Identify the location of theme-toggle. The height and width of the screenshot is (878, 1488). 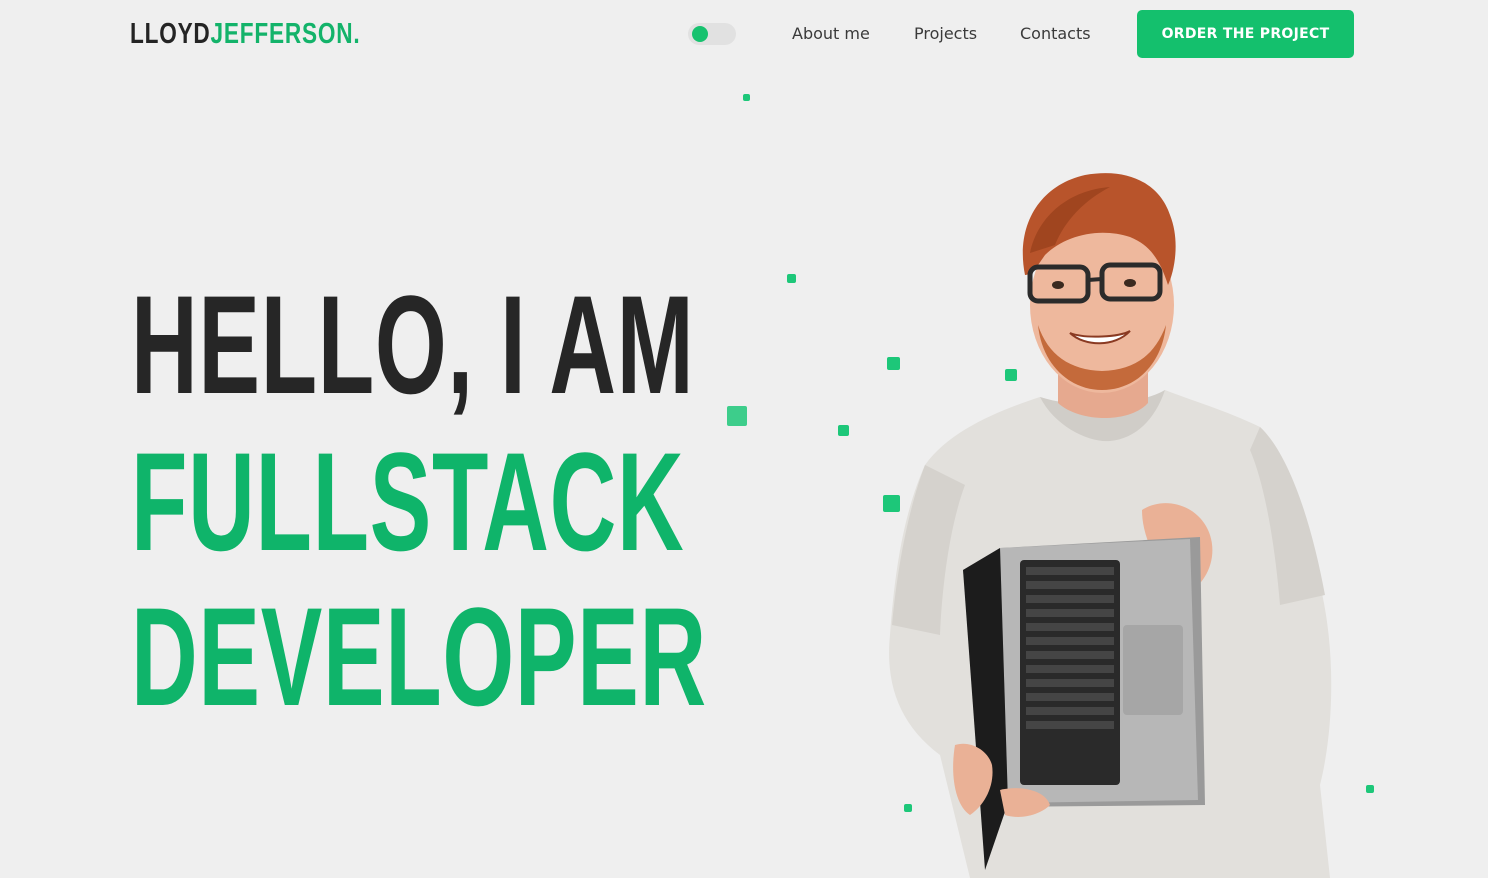
(712, 34).